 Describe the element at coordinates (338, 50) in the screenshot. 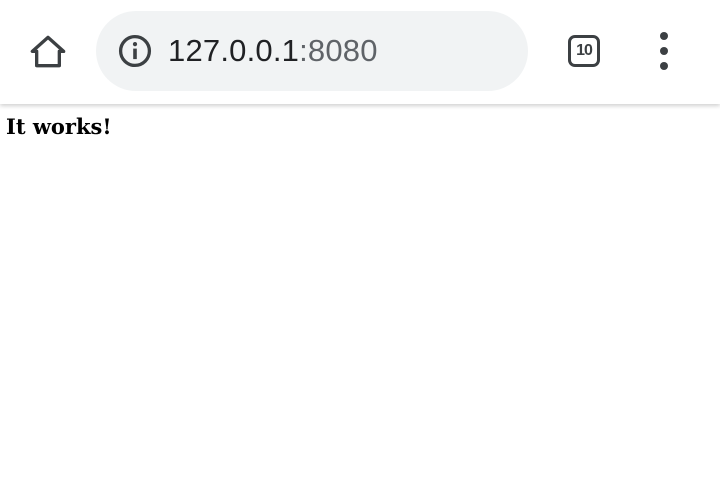

I see `url-port: :8080` at that location.